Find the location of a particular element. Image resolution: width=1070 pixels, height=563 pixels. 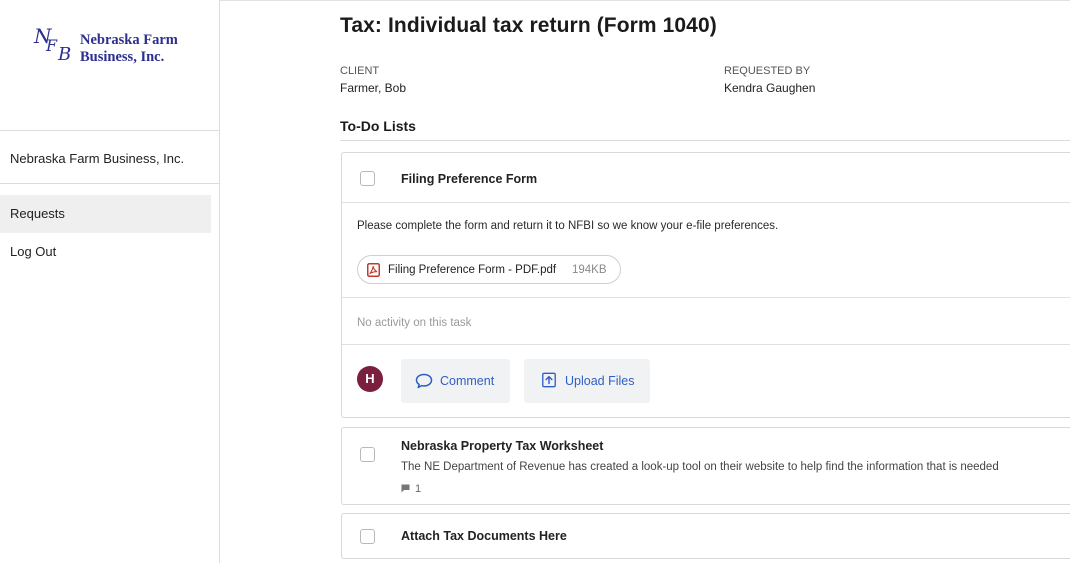

comment-count-icon is located at coordinates (405, 488).